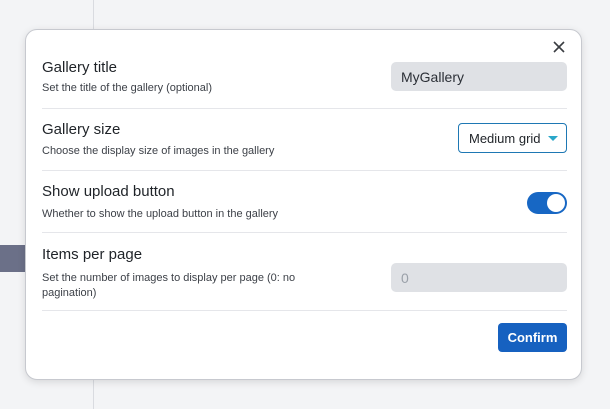  Describe the element at coordinates (505, 138) in the screenshot. I see `gallery-size-selected-value: Medium grid` at that location.